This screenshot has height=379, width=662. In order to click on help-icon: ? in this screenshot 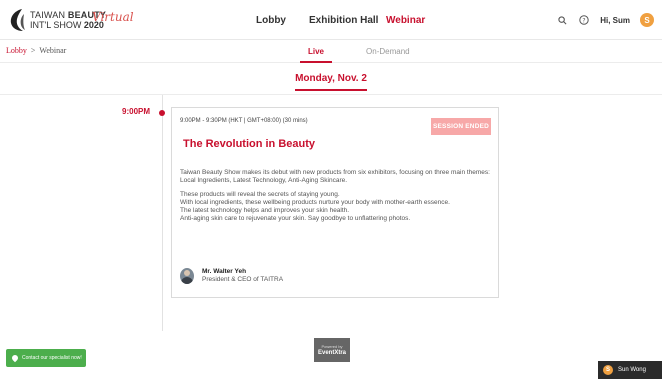, I will do `click(584, 20)`.